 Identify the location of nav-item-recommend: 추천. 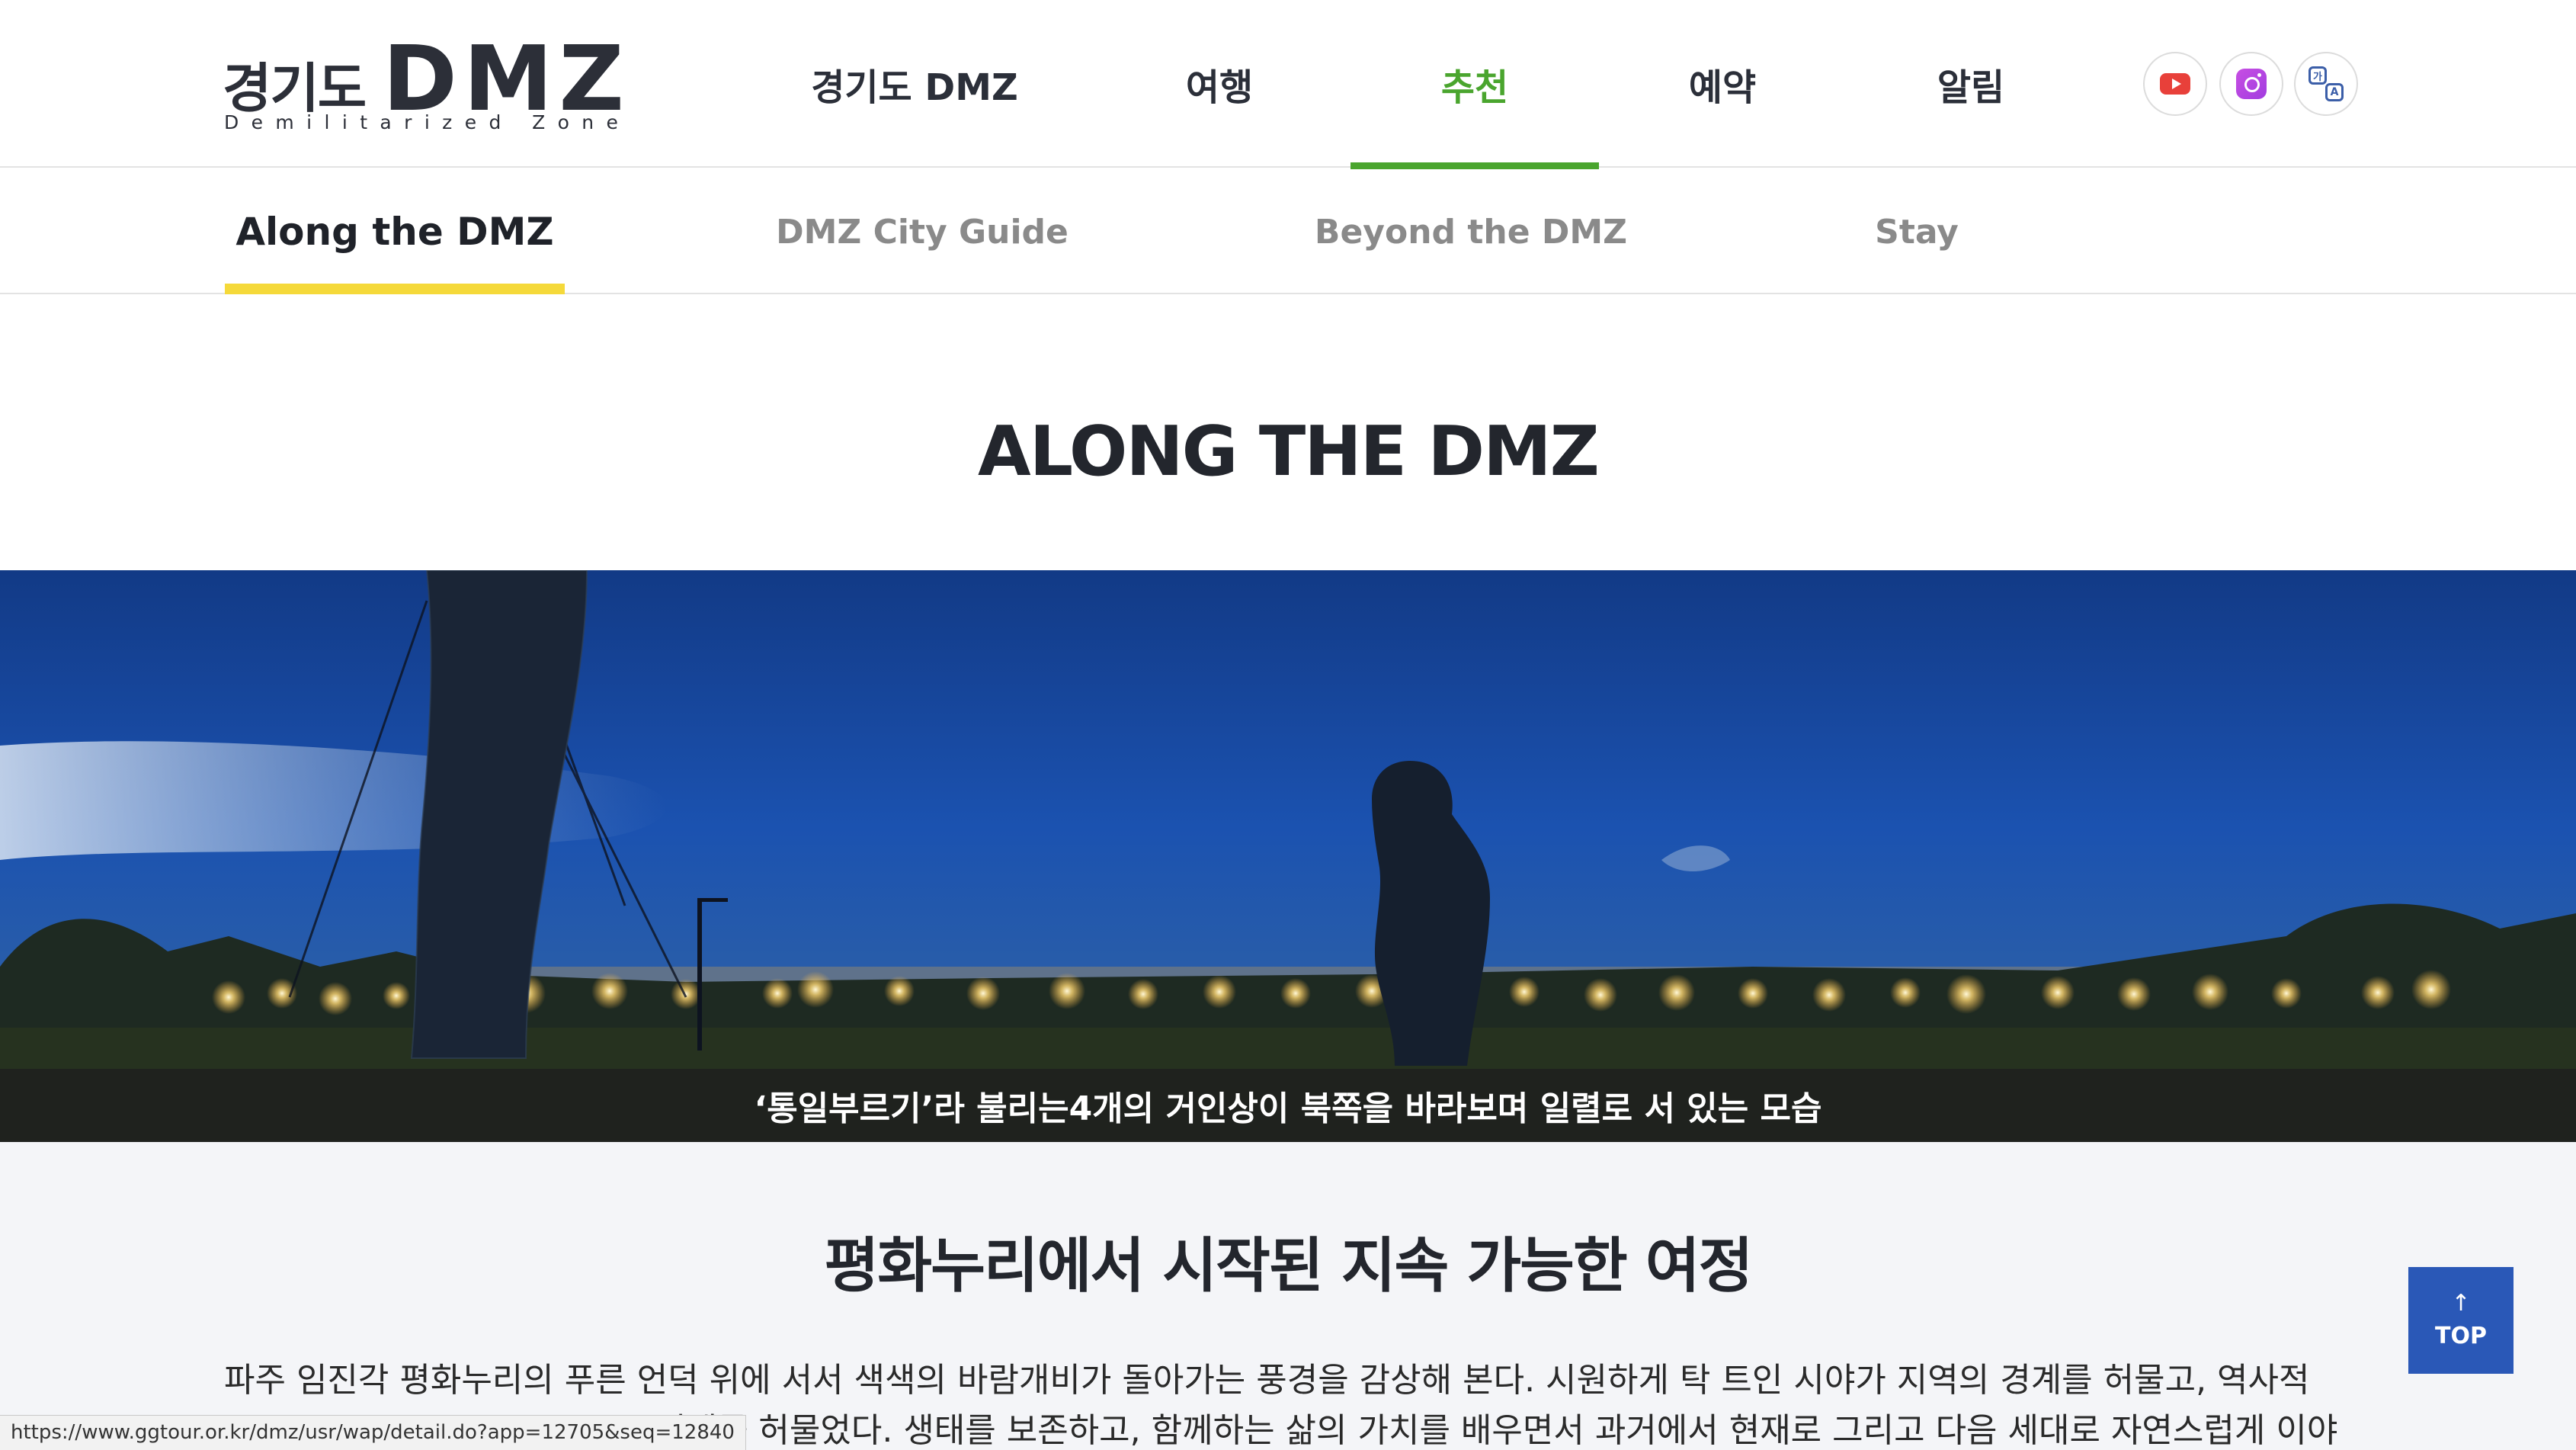
(1474, 84).